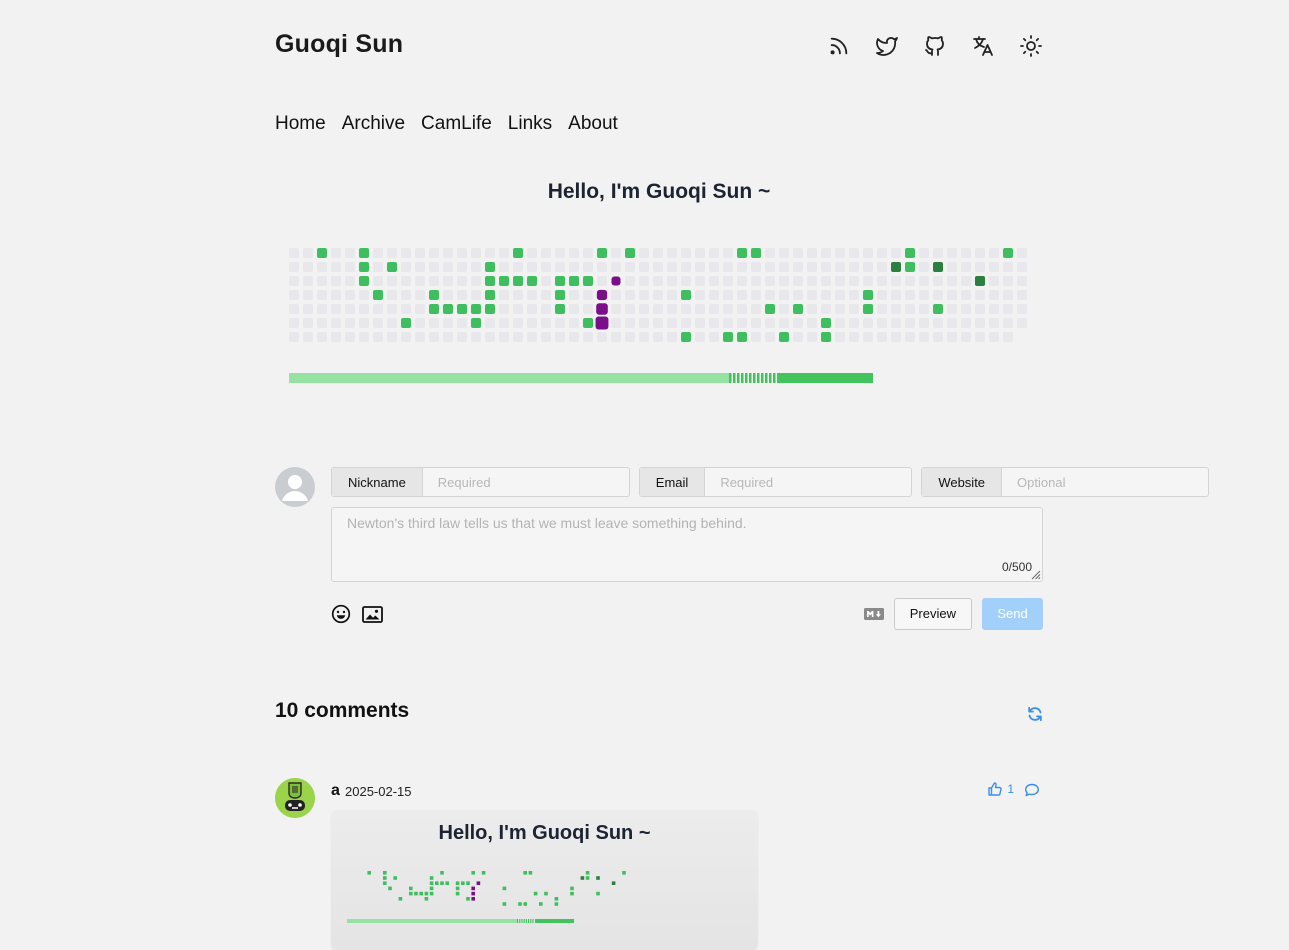 This screenshot has width=1289, height=950. Describe the element at coordinates (825, 378) in the screenshot. I see `progress-segment-dark` at that location.